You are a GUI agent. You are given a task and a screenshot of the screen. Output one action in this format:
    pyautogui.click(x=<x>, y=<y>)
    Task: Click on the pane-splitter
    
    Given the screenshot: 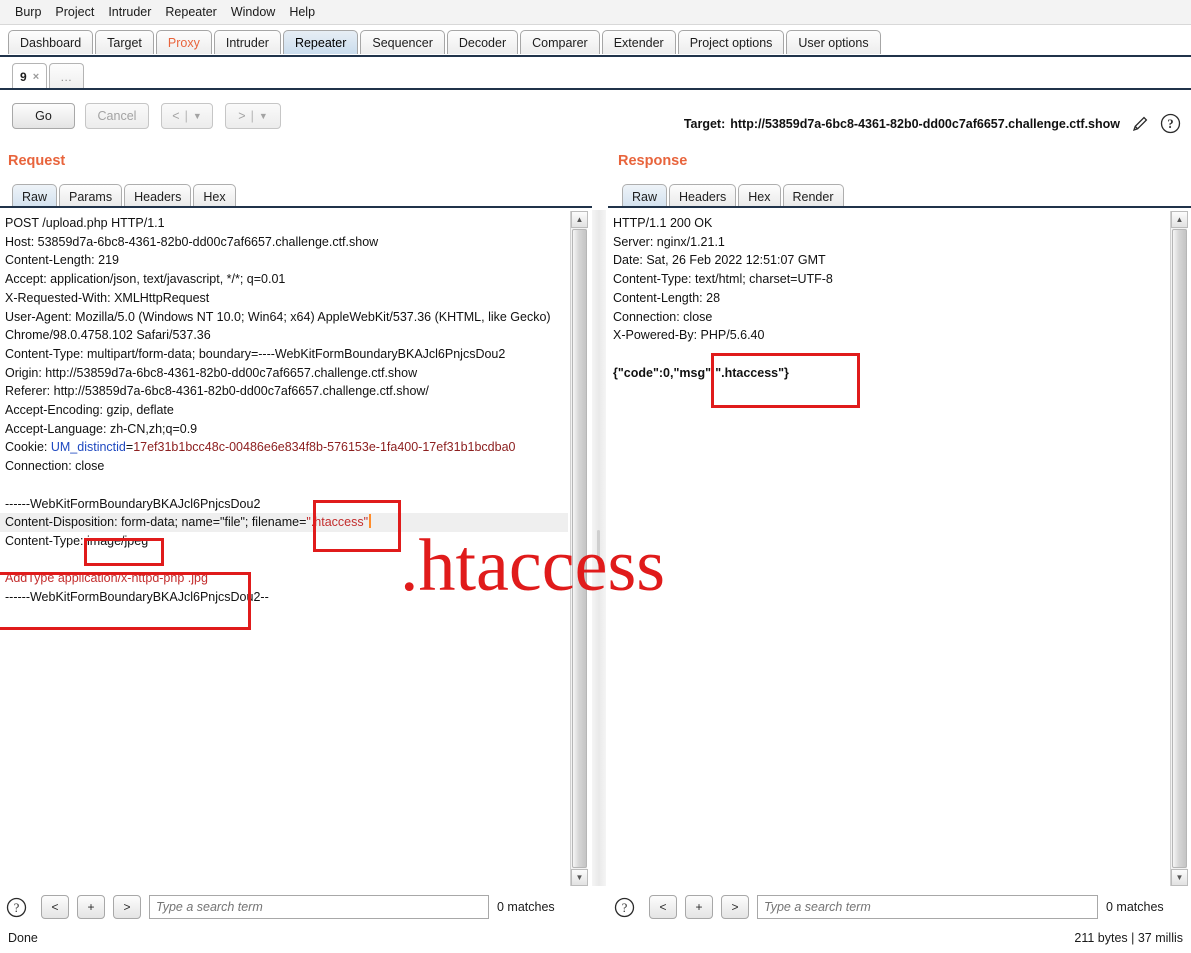 What is the action you would take?
    pyautogui.click(x=599, y=548)
    